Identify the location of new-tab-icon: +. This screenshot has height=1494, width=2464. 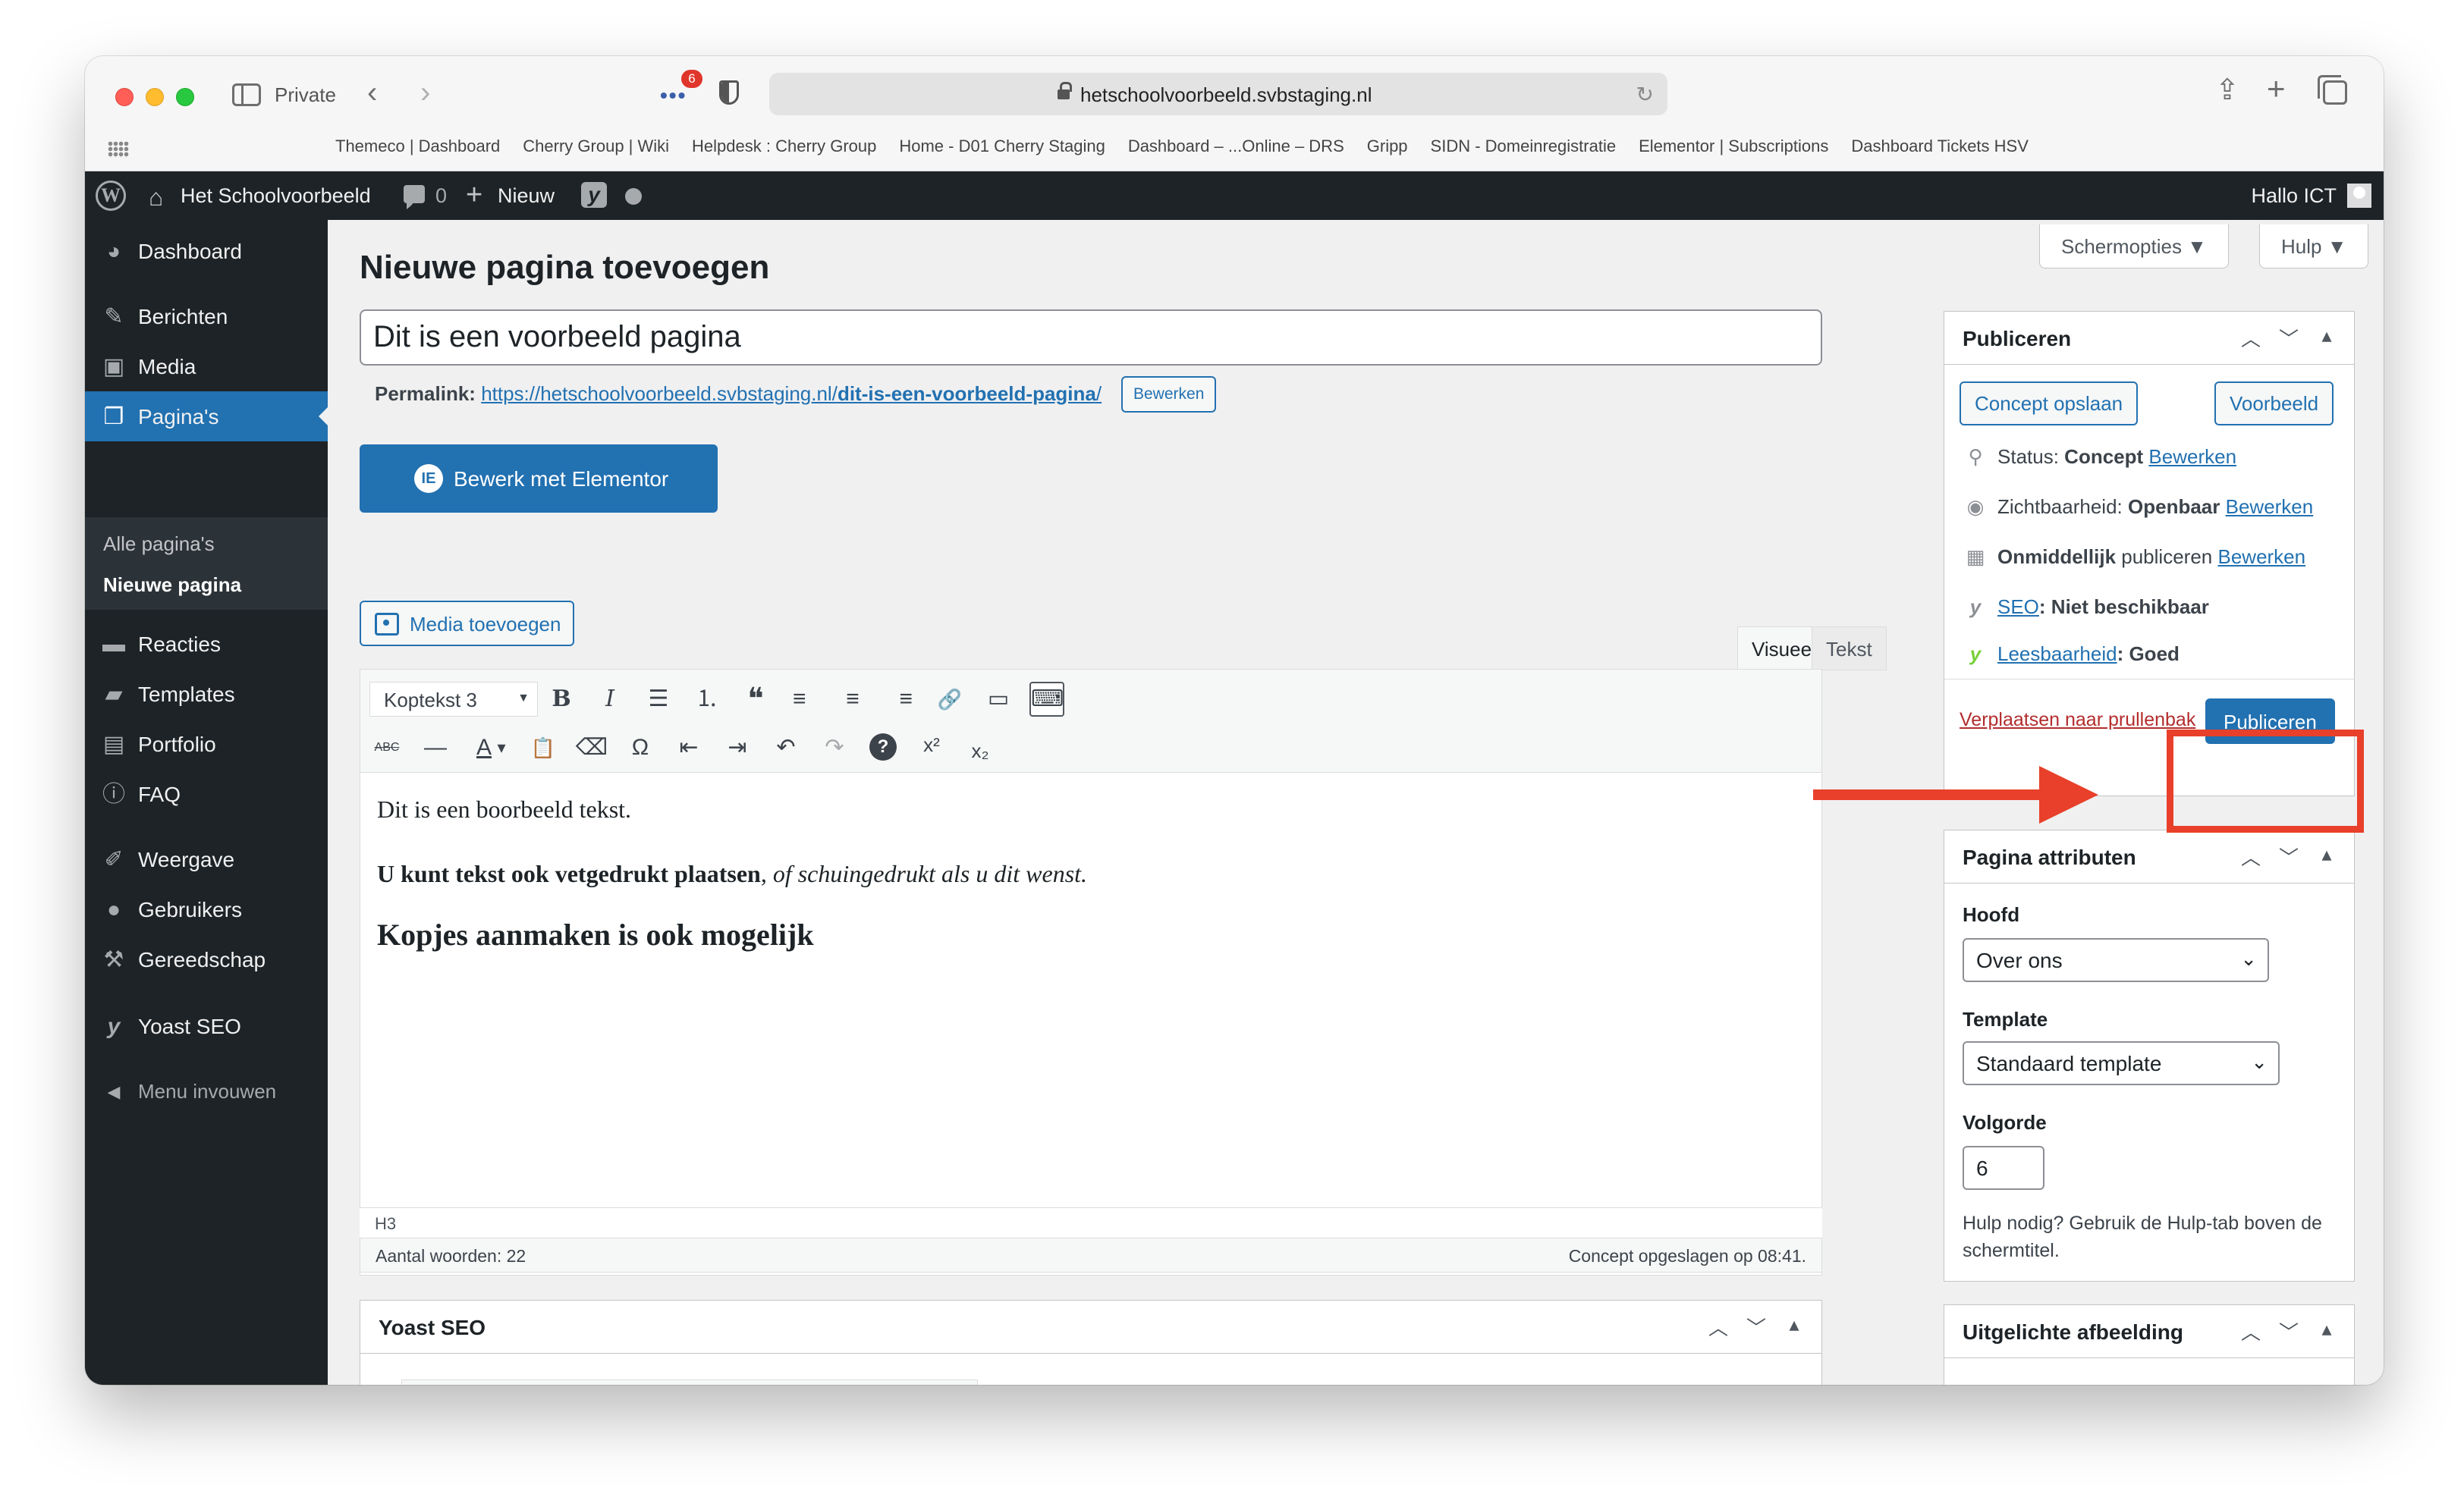
(2276, 89).